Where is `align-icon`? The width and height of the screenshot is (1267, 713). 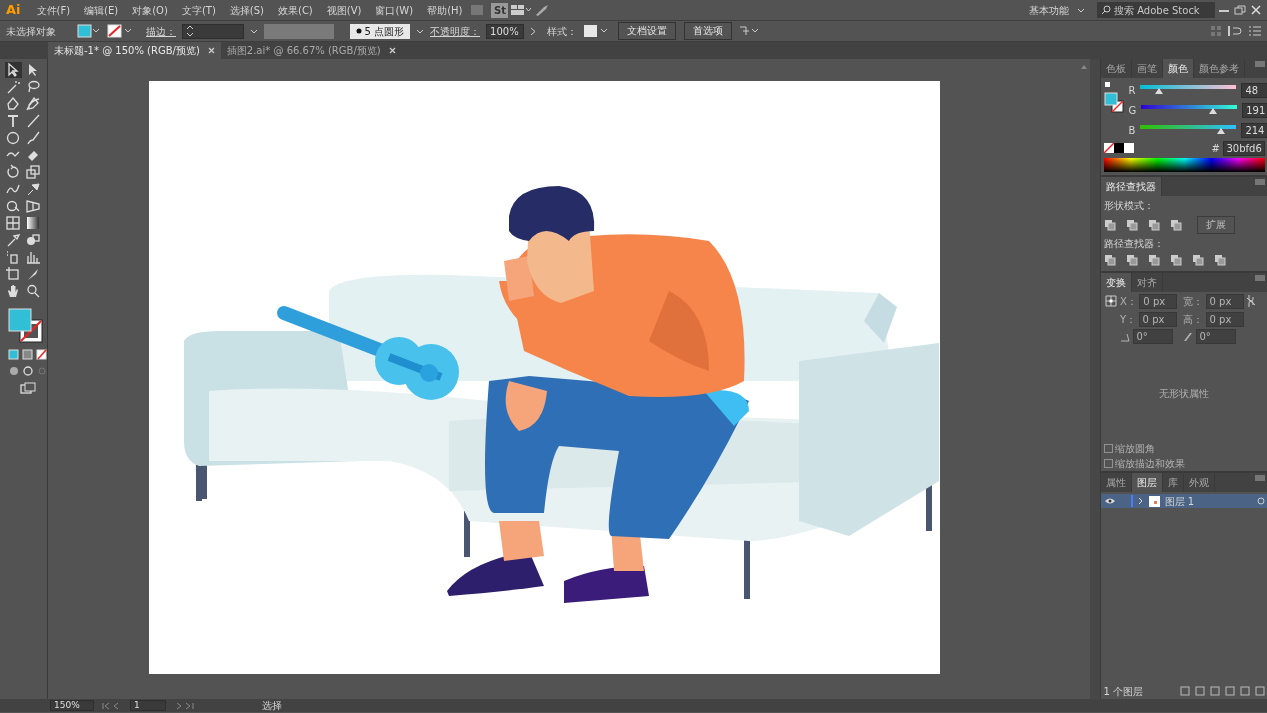
align-icon is located at coordinates (1235, 31).